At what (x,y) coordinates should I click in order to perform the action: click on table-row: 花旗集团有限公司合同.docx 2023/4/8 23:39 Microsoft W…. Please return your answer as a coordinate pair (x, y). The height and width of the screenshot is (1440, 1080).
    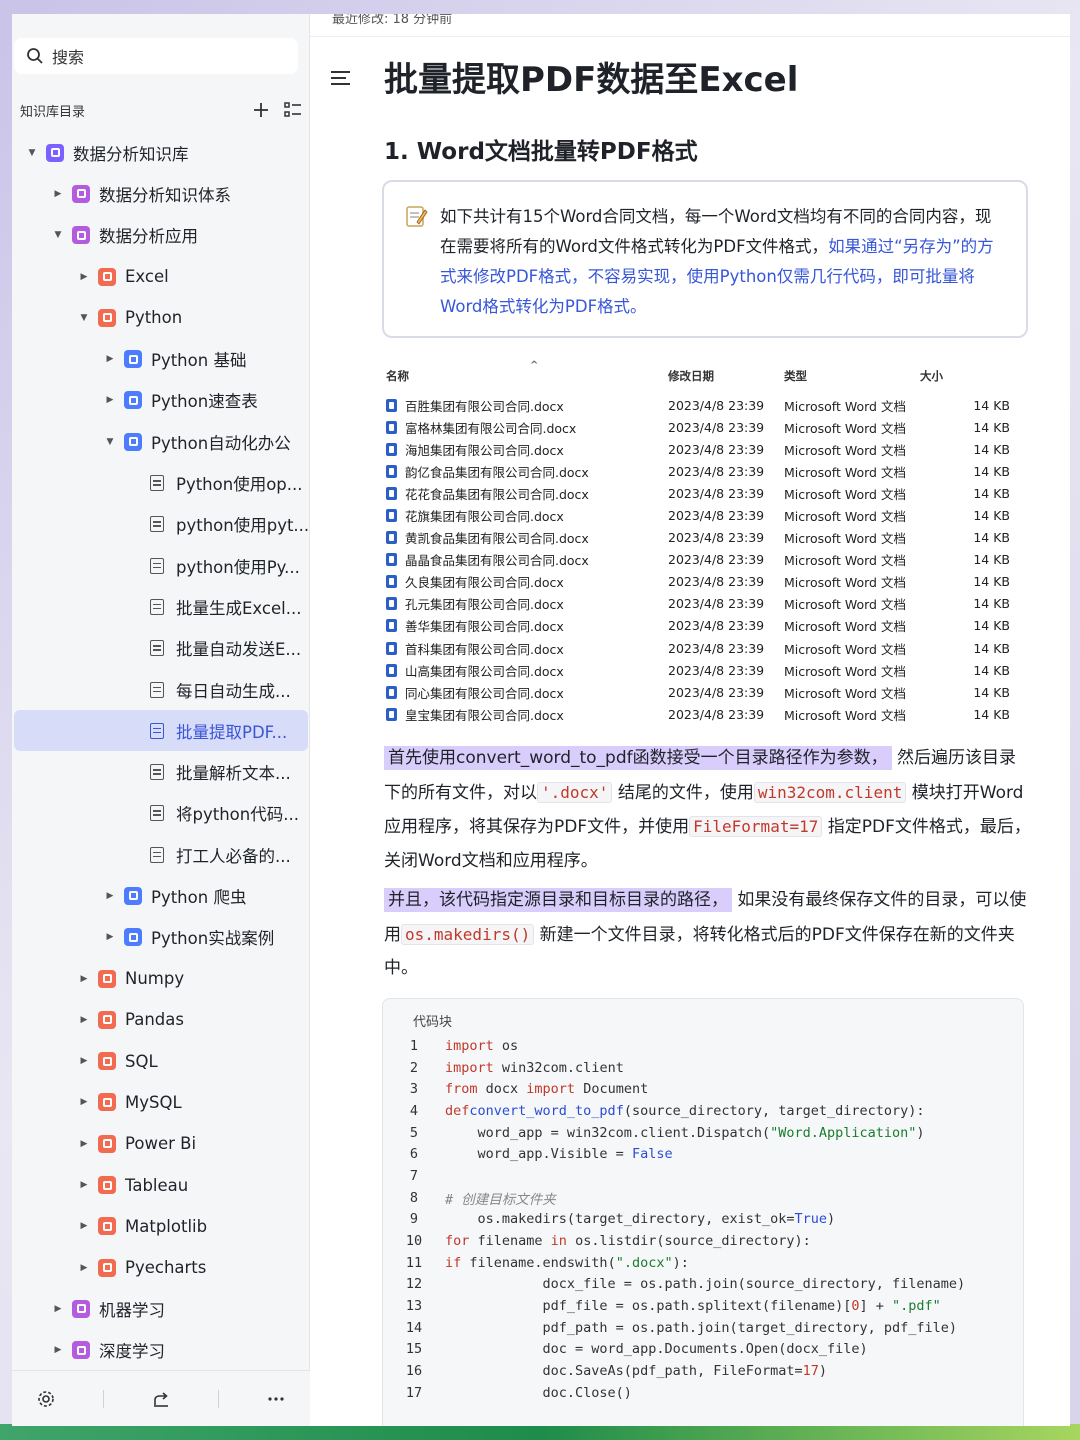
    Looking at the image, I should click on (701, 515).